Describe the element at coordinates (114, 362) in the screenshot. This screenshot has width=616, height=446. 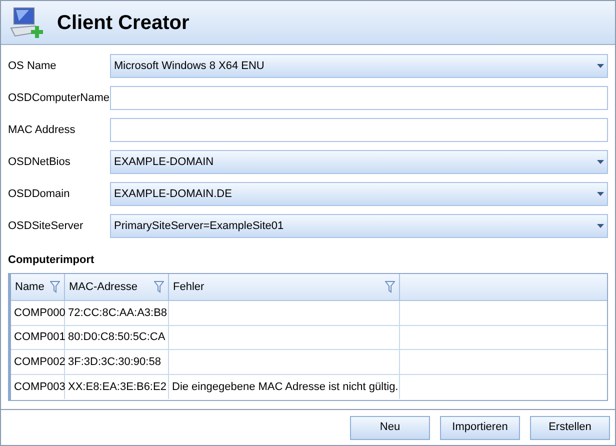
I see `table-cell-text: 3F:3D:3C:30:90:58` at that location.